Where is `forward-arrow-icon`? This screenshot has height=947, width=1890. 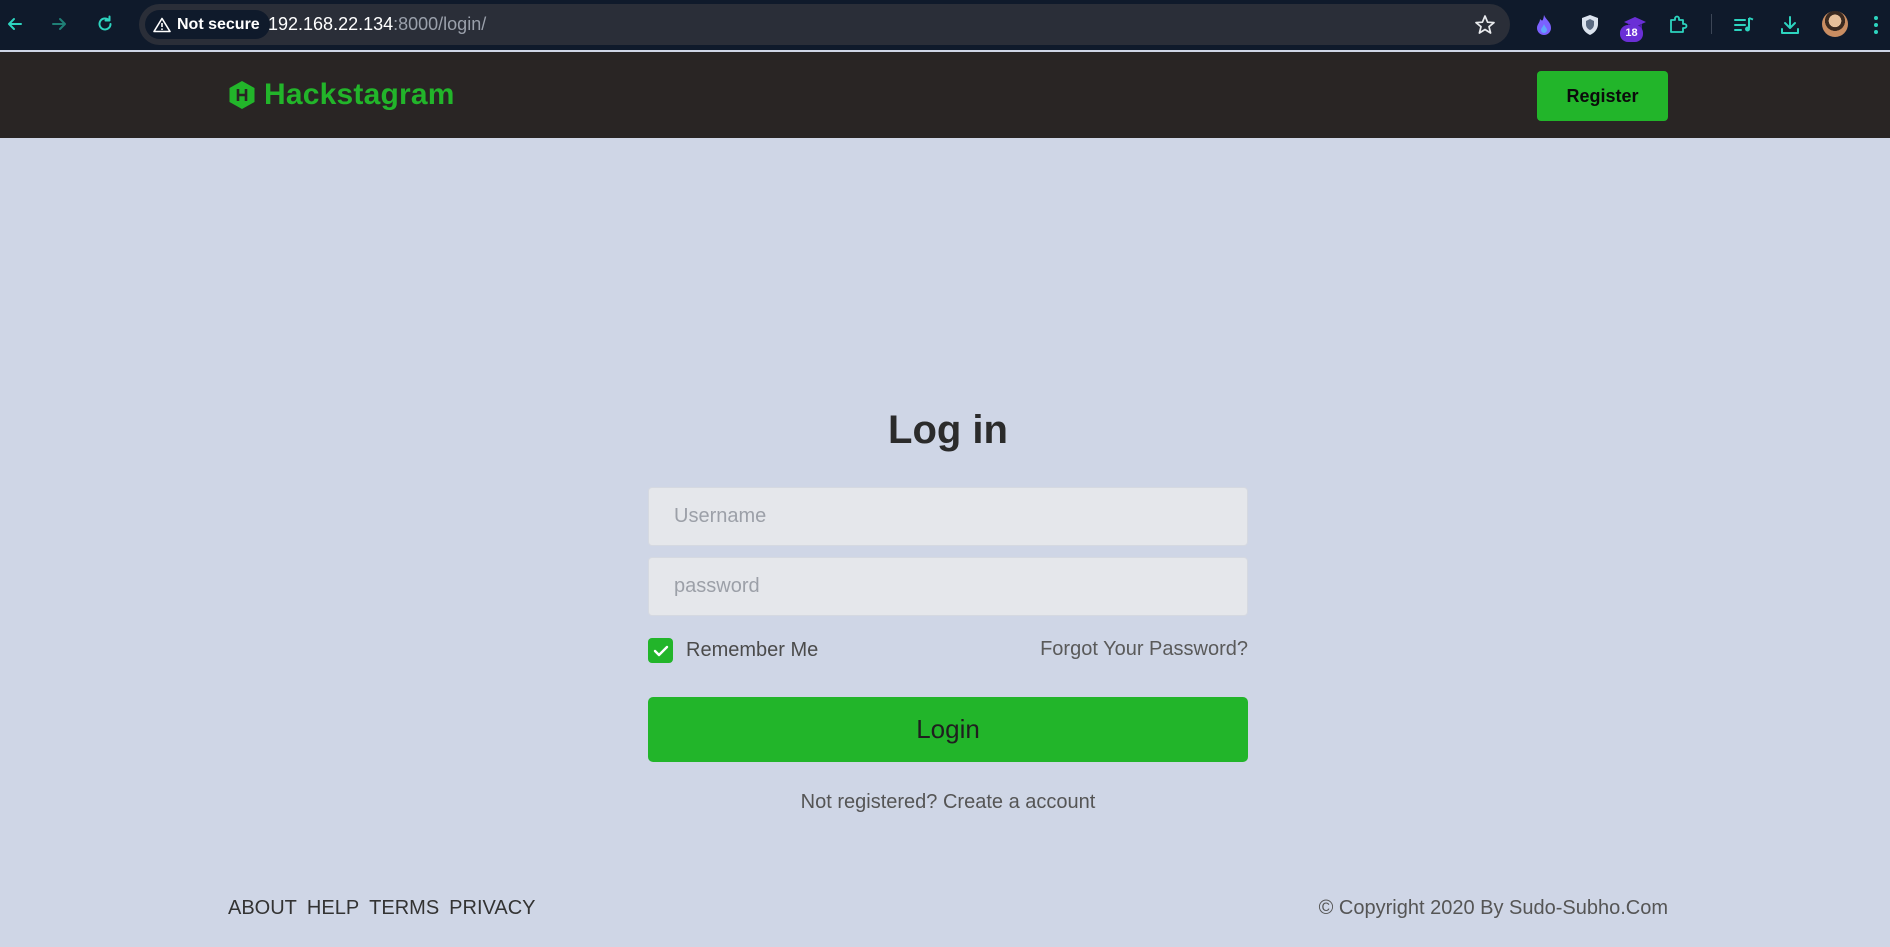 forward-arrow-icon is located at coordinates (59, 24).